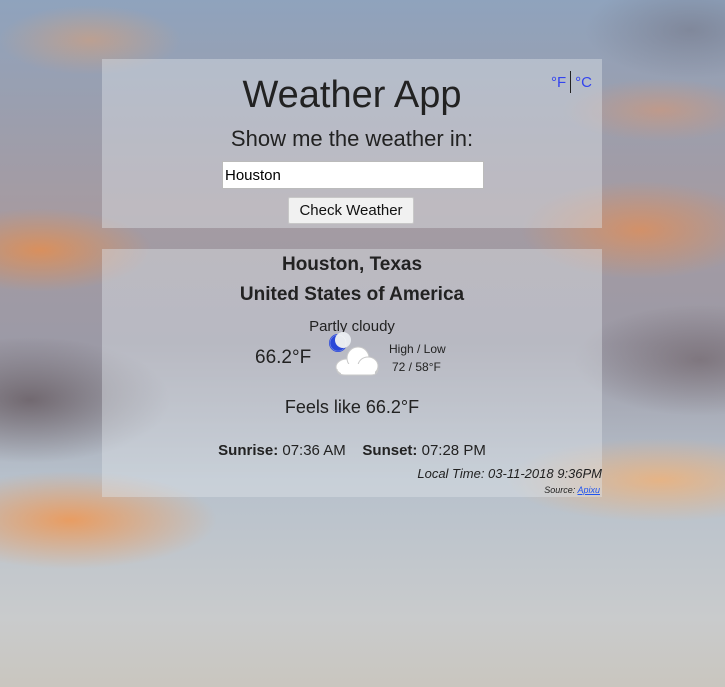  What do you see at coordinates (560, 490) in the screenshot?
I see `source-label: Source:` at bounding box center [560, 490].